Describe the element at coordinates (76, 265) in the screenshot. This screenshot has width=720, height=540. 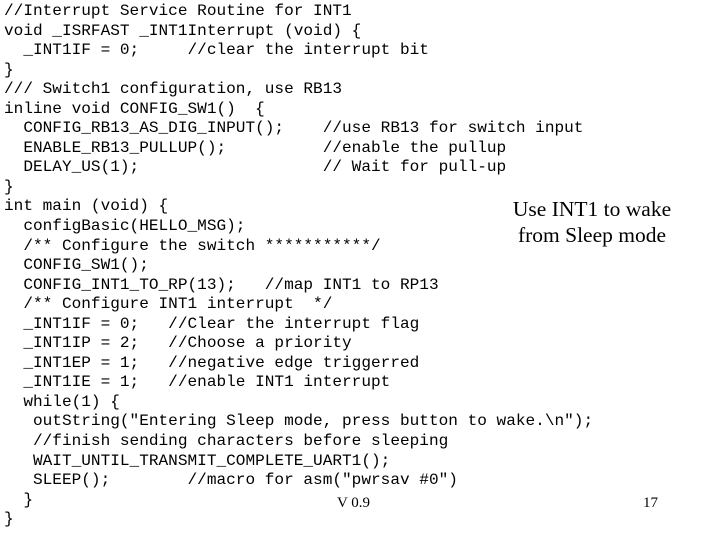
I see `code-line: CONFIG_SW1();` at that location.